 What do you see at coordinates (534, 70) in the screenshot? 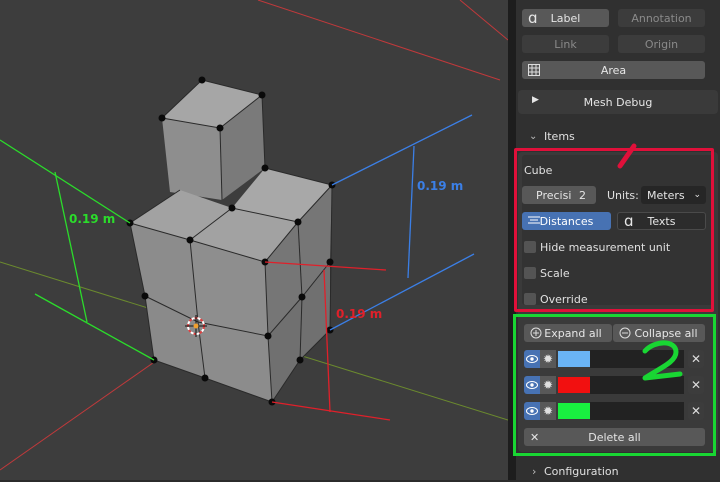
I see `grid-icon` at bounding box center [534, 70].